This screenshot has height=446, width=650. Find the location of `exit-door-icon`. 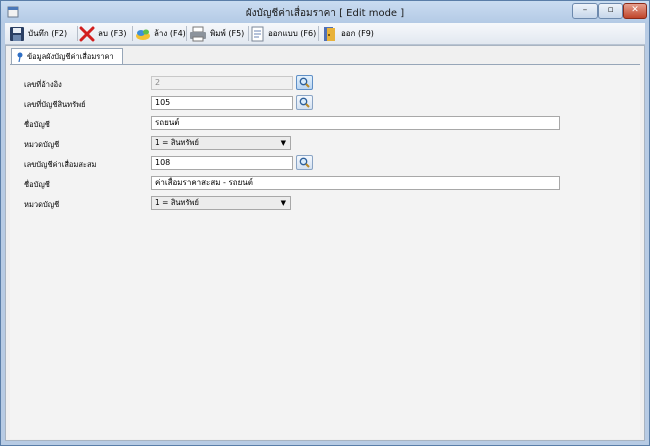

exit-door-icon is located at coordinates (329, 33).